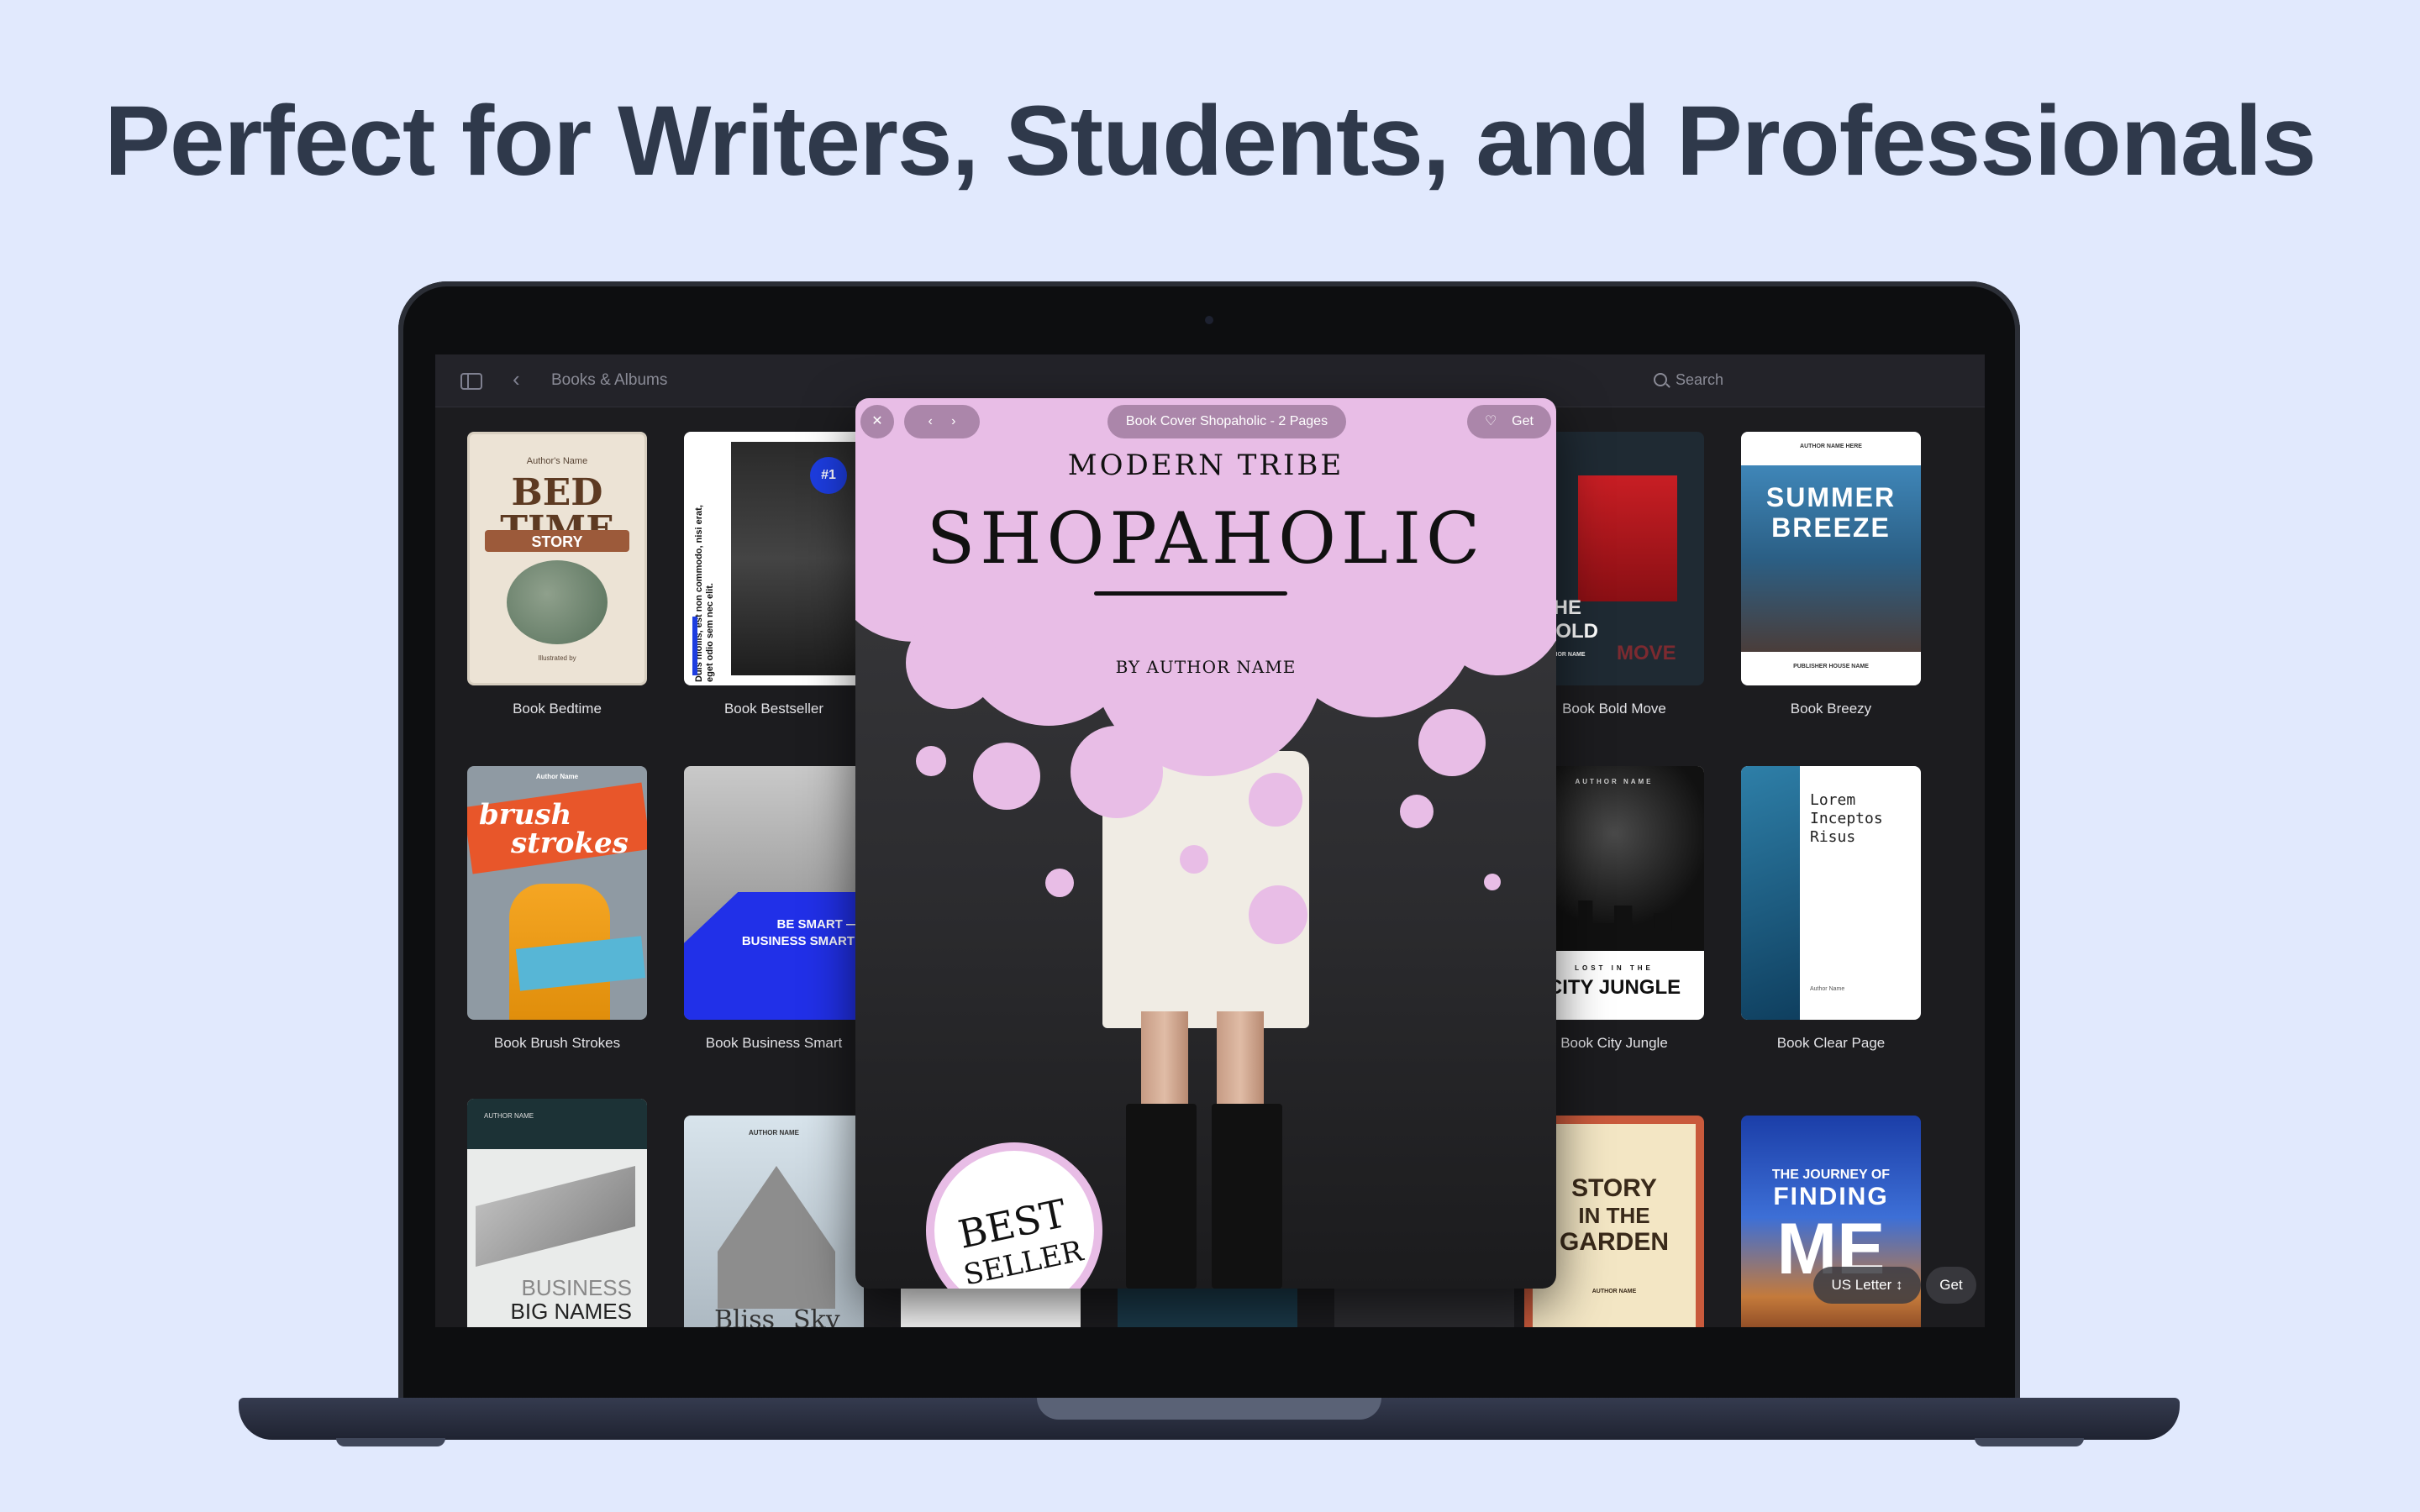 The height and width of the screenshot is (1512, 2420). I want to click on cover-text: Inceptos, so click(1847, 818).